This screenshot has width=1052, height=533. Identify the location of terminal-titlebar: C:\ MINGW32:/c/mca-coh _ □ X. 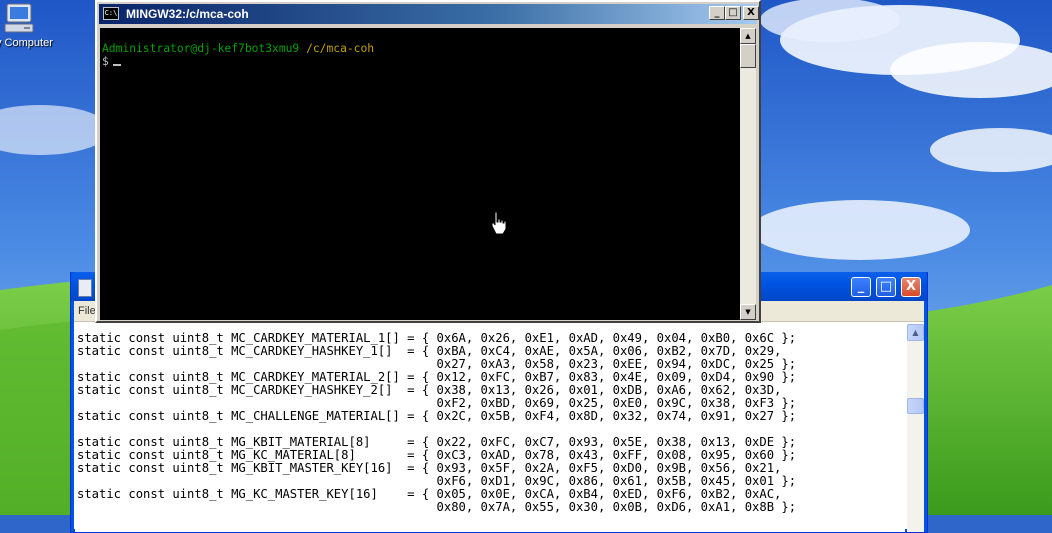
(429, 14).